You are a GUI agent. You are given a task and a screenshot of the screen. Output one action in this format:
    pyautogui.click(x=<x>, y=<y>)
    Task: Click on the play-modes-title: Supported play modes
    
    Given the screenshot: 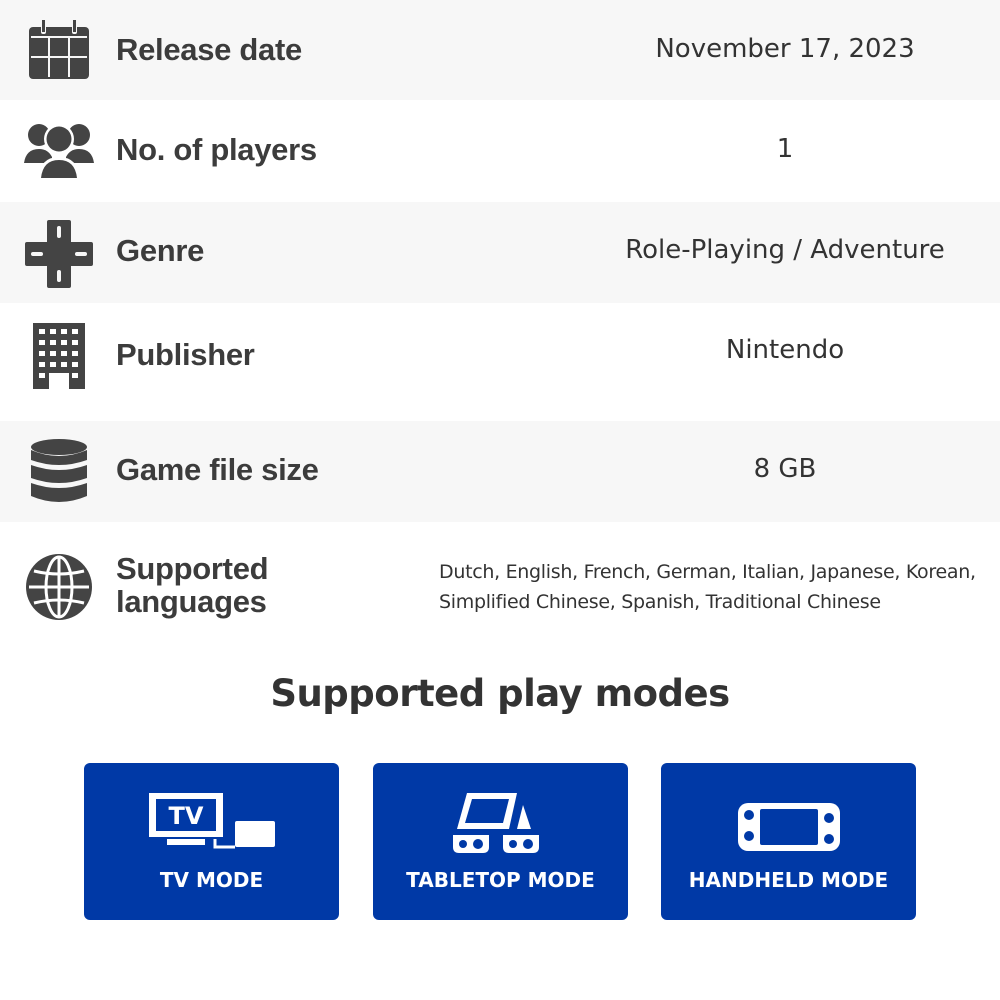 What is the action you would take?
    pyautogui.click(x=500, y=693)
    